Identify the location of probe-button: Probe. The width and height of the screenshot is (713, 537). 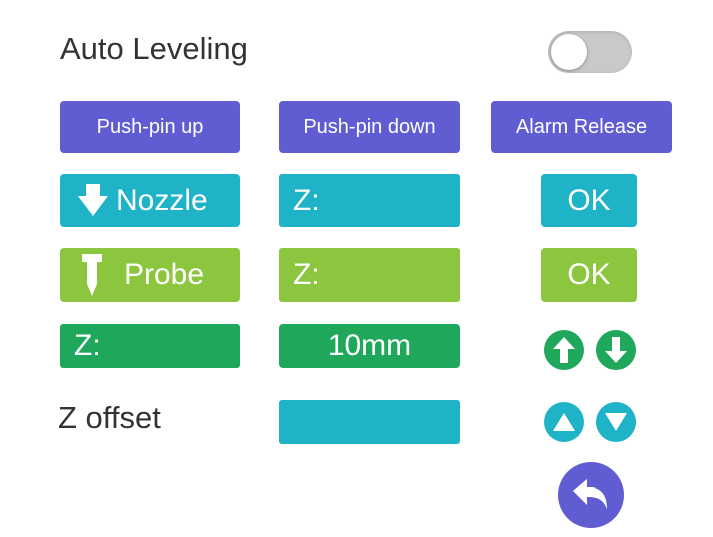
(150, 275).